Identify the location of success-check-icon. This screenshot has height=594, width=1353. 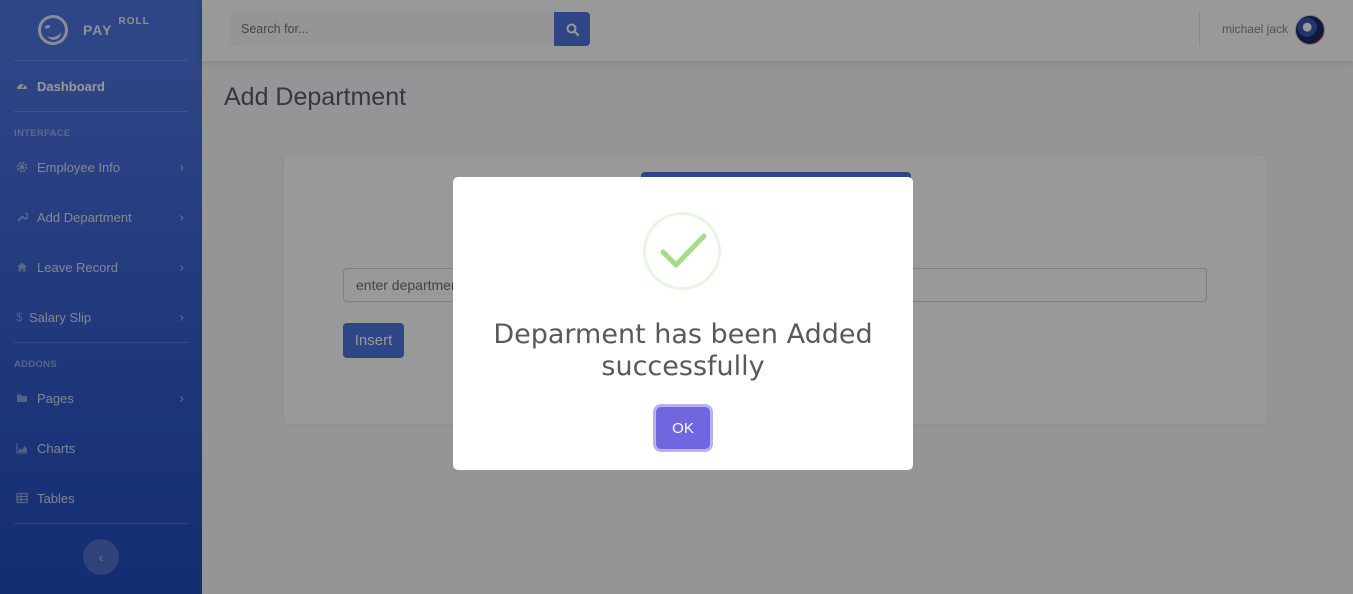
(682, 251).